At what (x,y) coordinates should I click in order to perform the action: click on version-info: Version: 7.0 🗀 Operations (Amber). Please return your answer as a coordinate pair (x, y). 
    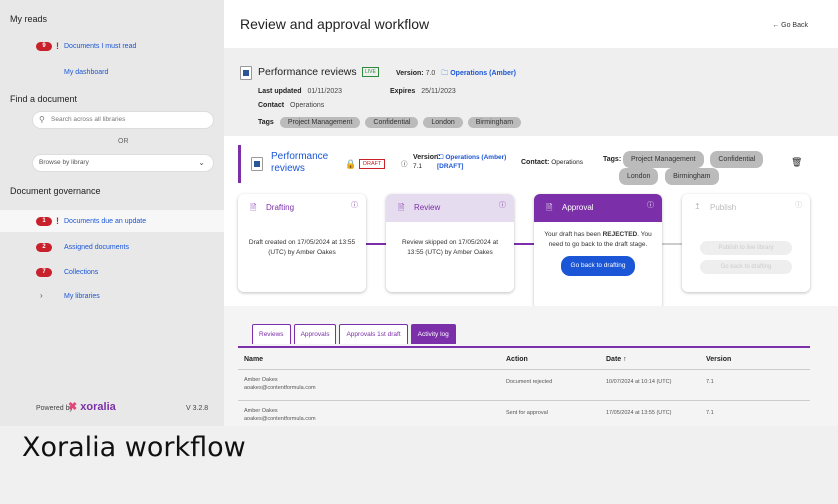
    Looking at the image, I should click on (456, 73).